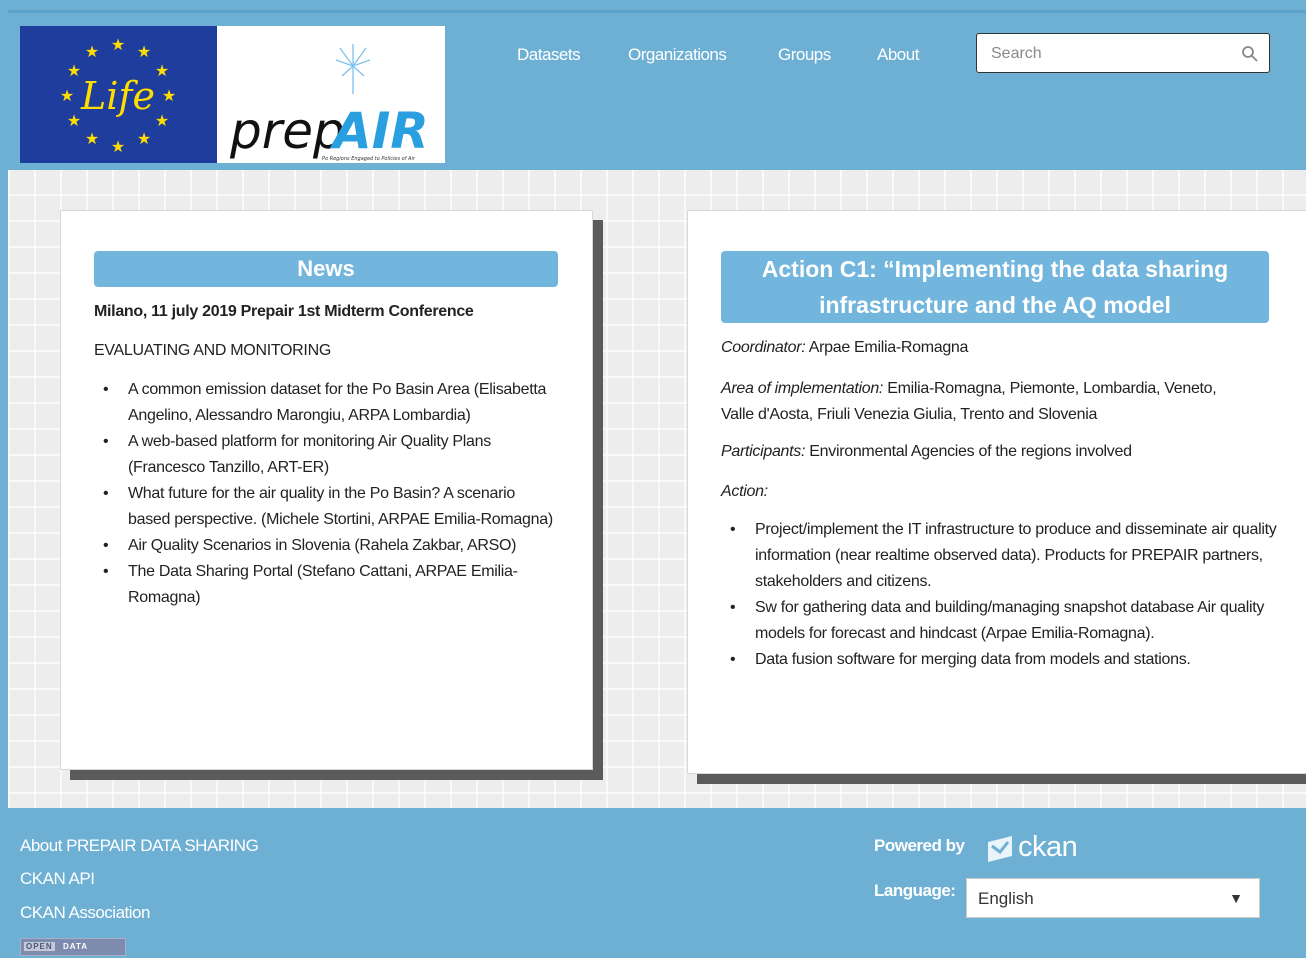 Image resolution: width=1306 pixels, height=958 pixels. What do you see at coordinates (549, 55) in the screenshot?
I see `nav-datasets: Datasets` at bounding box center [549, 55].